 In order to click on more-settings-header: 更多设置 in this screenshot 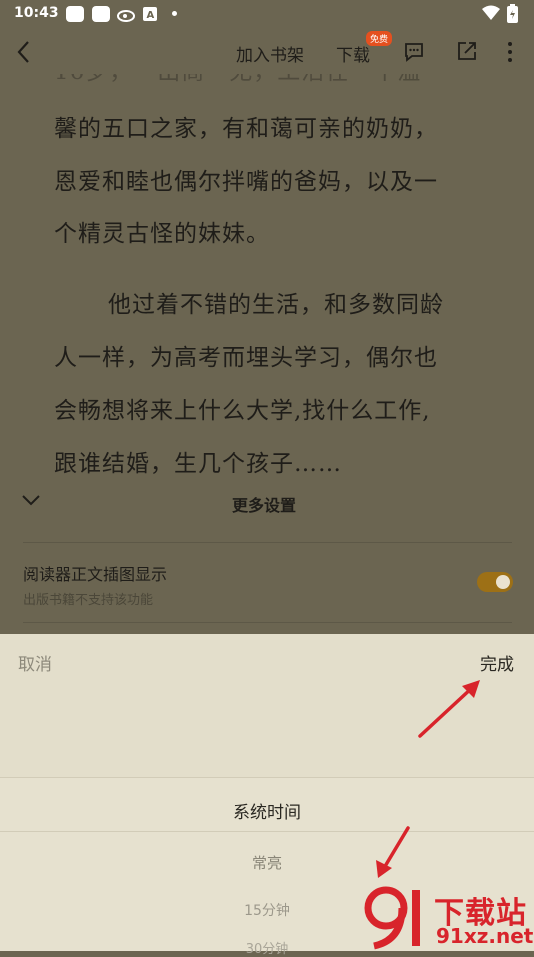, I will do `click(267, 502)`.